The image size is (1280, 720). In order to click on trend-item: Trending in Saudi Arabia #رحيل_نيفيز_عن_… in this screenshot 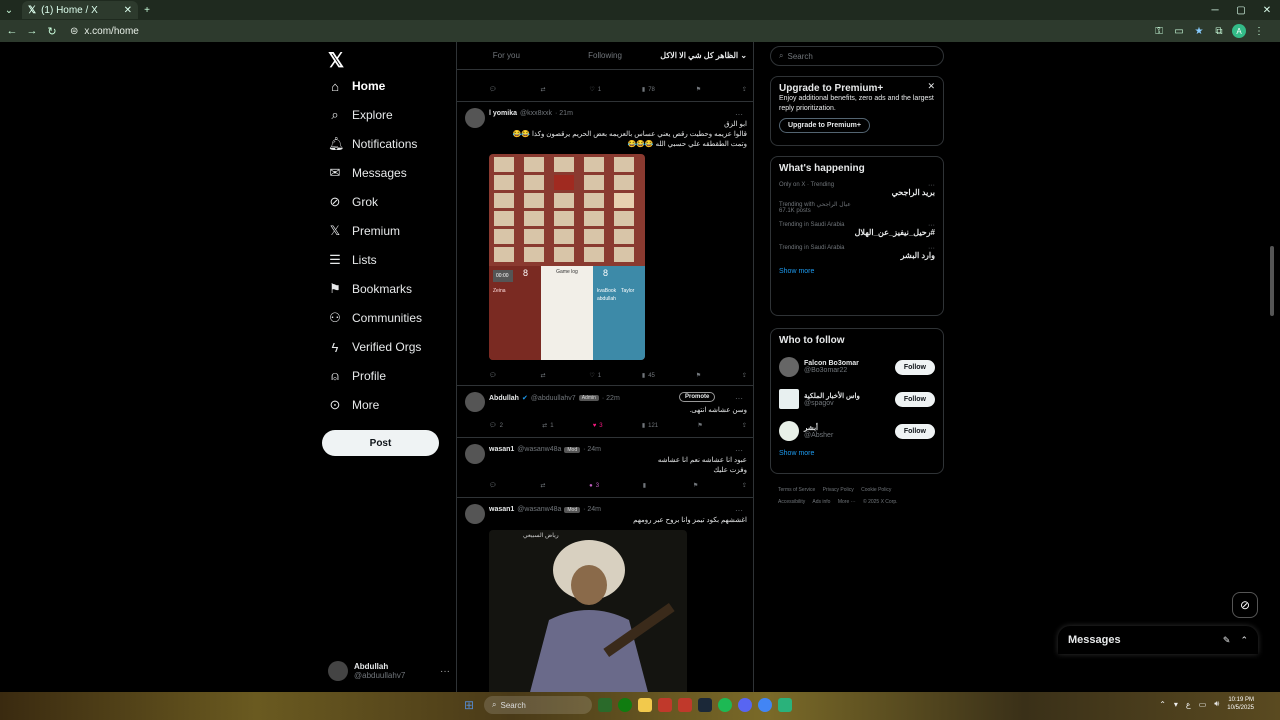, I will do `click(857, 229)`.